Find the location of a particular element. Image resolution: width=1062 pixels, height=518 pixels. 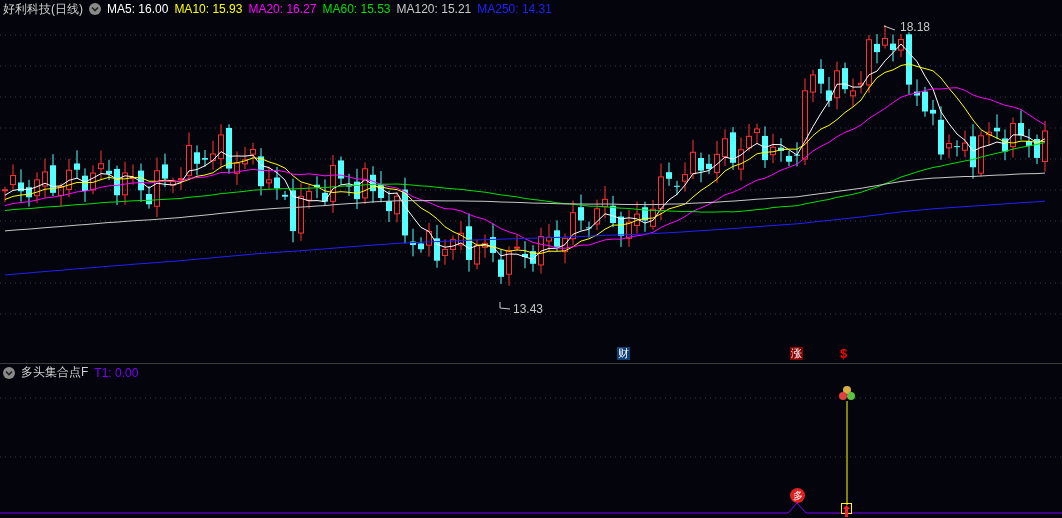

balls-icon is located at coordinates (847, 393).